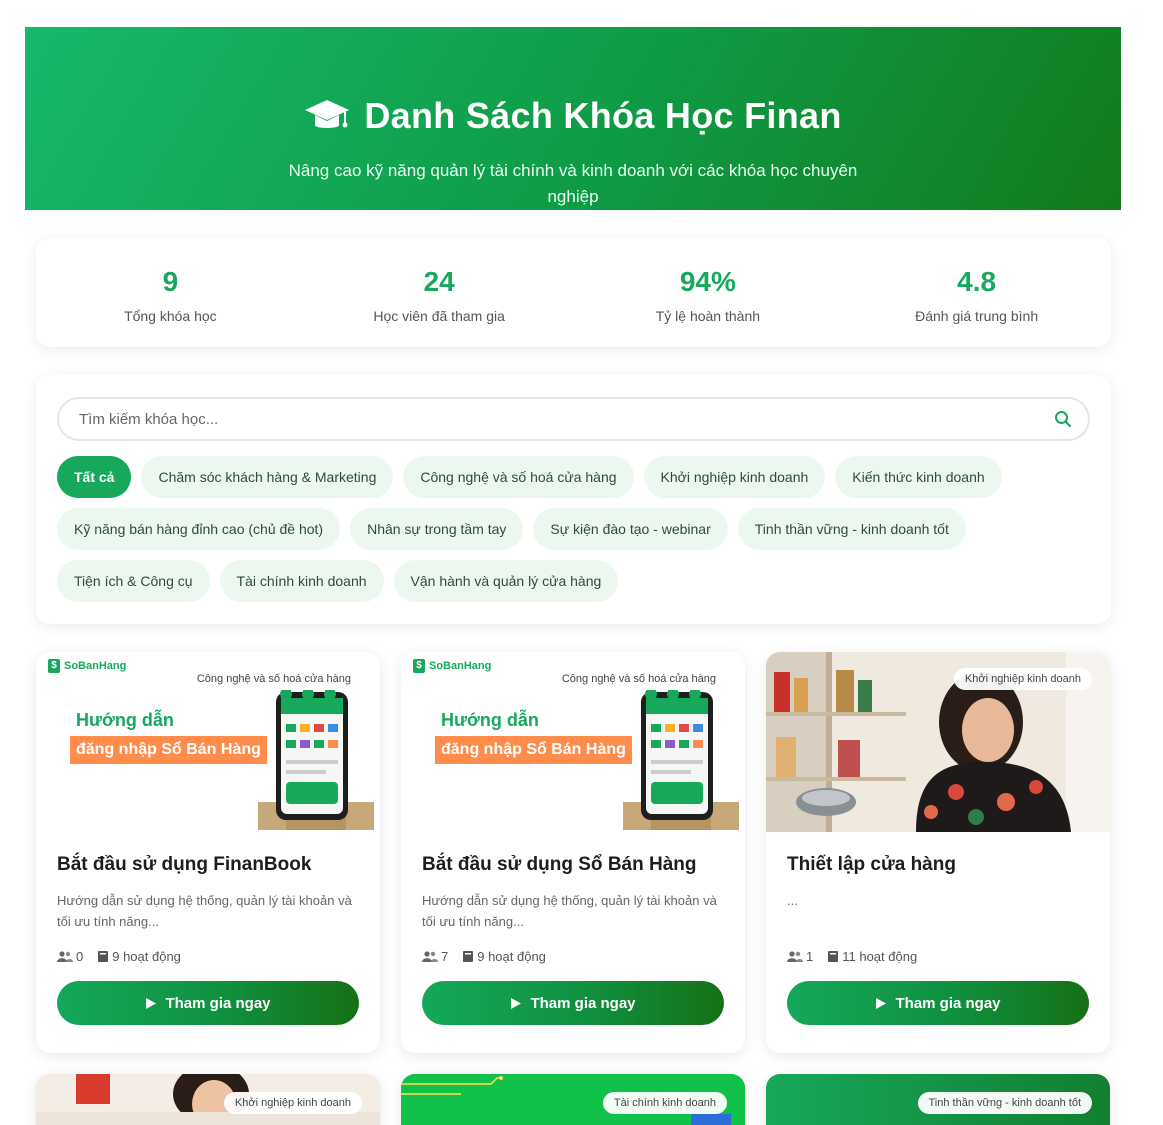 This screenshot has height=1125, width=1163. Describe the element at coordinates (94, 477) in the screenshot. I see `filter-chip-all: Tất cả` at that location.